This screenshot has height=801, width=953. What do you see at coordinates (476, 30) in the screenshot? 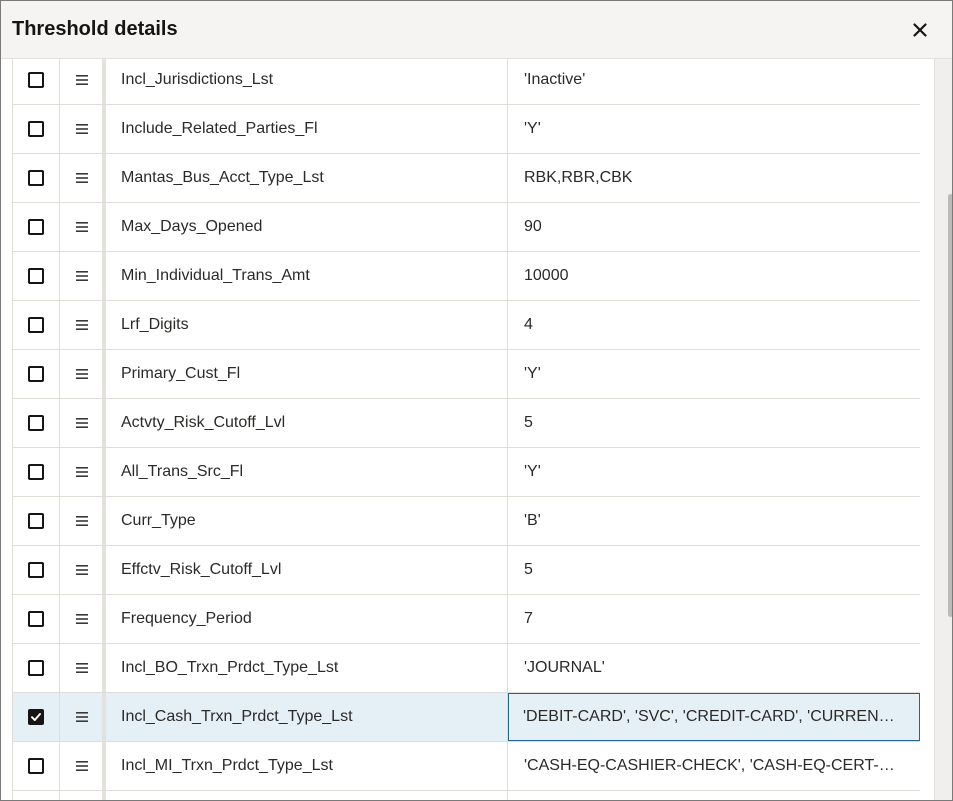
I see `dialog-header: Threshold details` at bounding box center [476, 30].